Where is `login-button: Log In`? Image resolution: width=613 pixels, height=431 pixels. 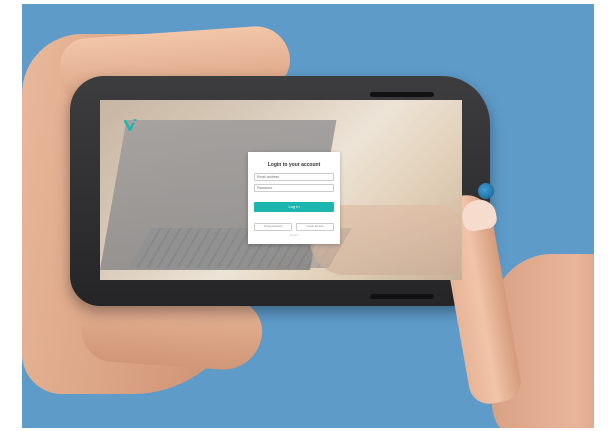
login-button: Log In is located at coordinates (294, 206).